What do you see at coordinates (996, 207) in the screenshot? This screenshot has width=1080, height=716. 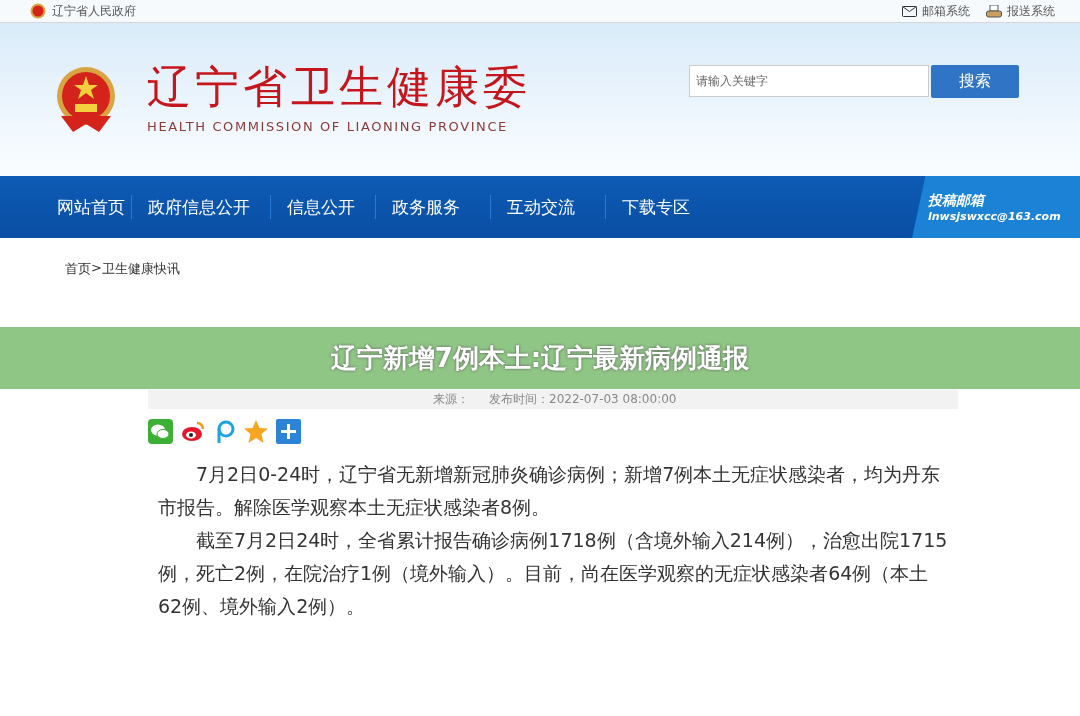 I see `mailbox-banner: 投稿邮箱 lnwsjswxcc@163.com` at bounding box center [996, 207].